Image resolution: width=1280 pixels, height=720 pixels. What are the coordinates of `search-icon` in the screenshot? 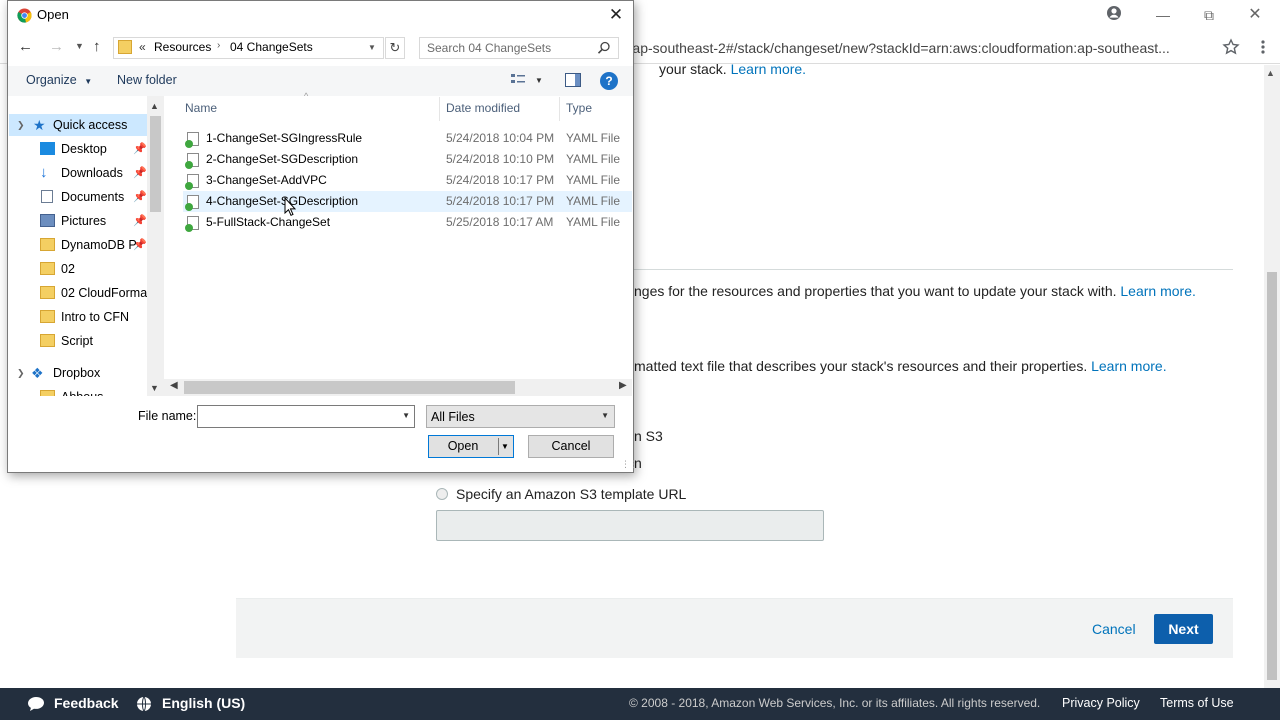 It's located at (604, 48).